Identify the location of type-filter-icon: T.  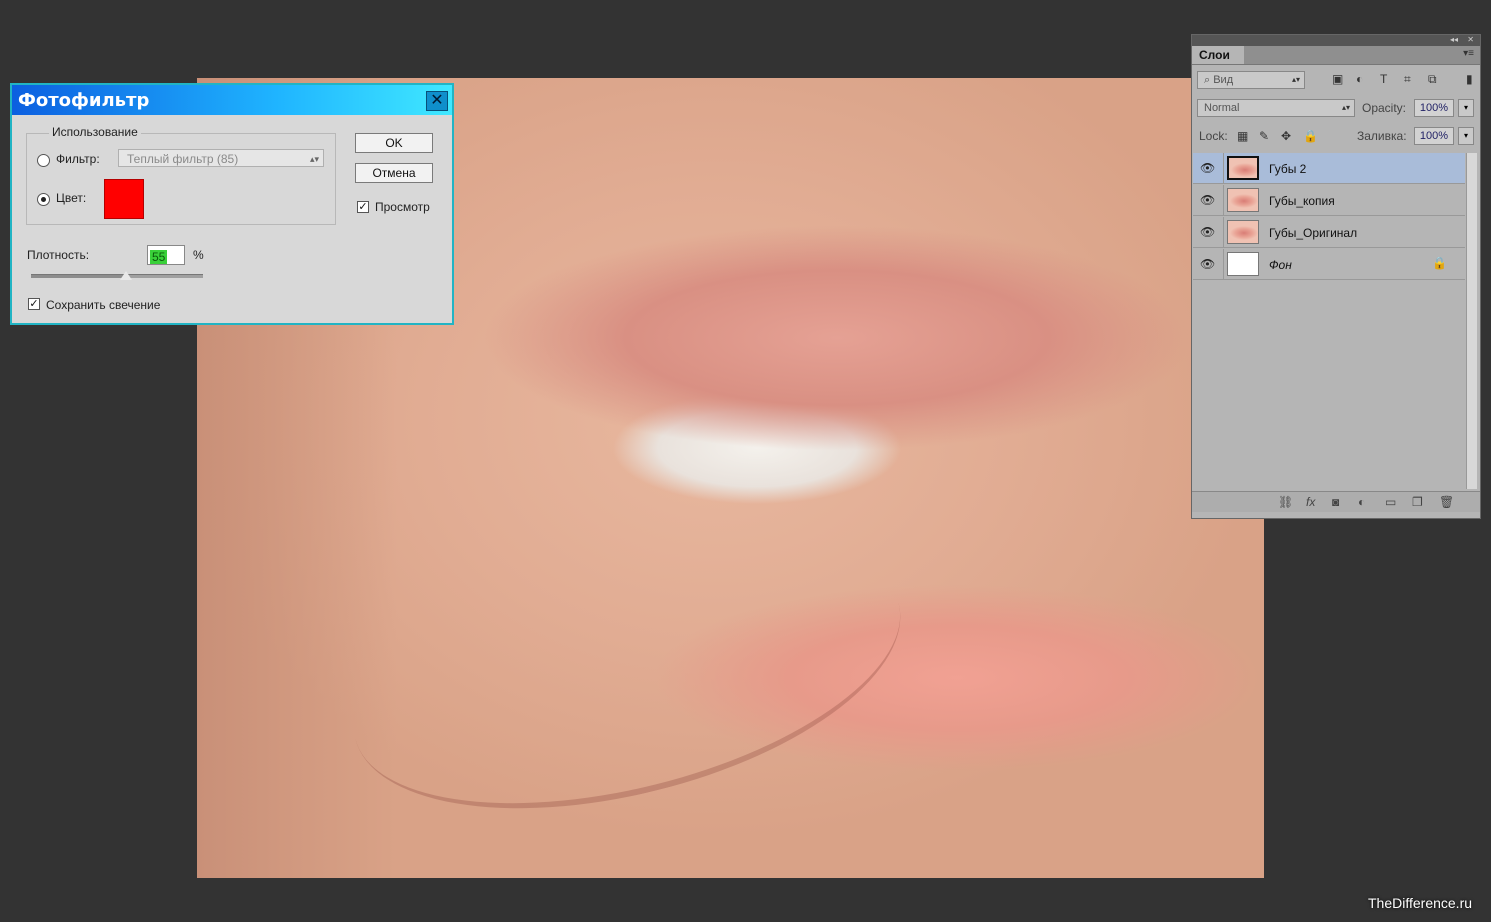
(1383, 79).